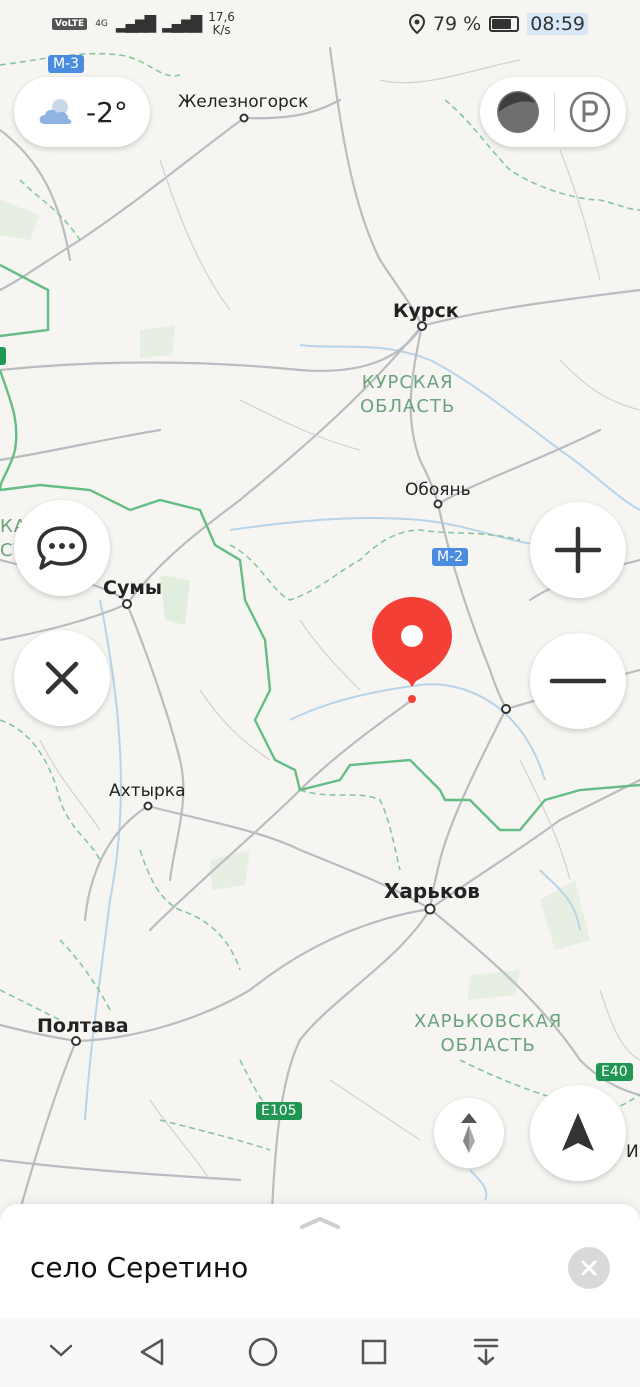 This screenshot has height=1387, width=640. I want to click on region-kursk-line1: КУРСКАЯ, so click(407, 382).